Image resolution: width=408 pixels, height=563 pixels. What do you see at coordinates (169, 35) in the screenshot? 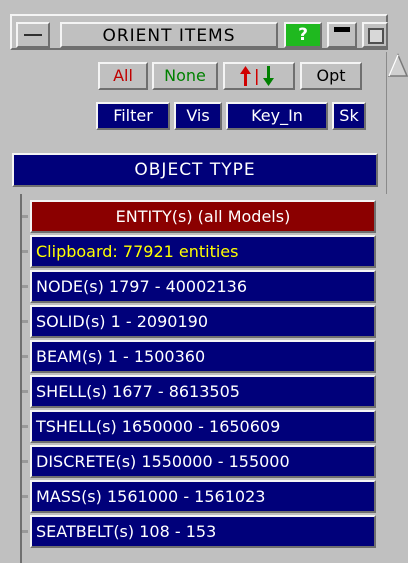
I see `window-title: ORIENT ITEMS` at bounding box center [169, 35].